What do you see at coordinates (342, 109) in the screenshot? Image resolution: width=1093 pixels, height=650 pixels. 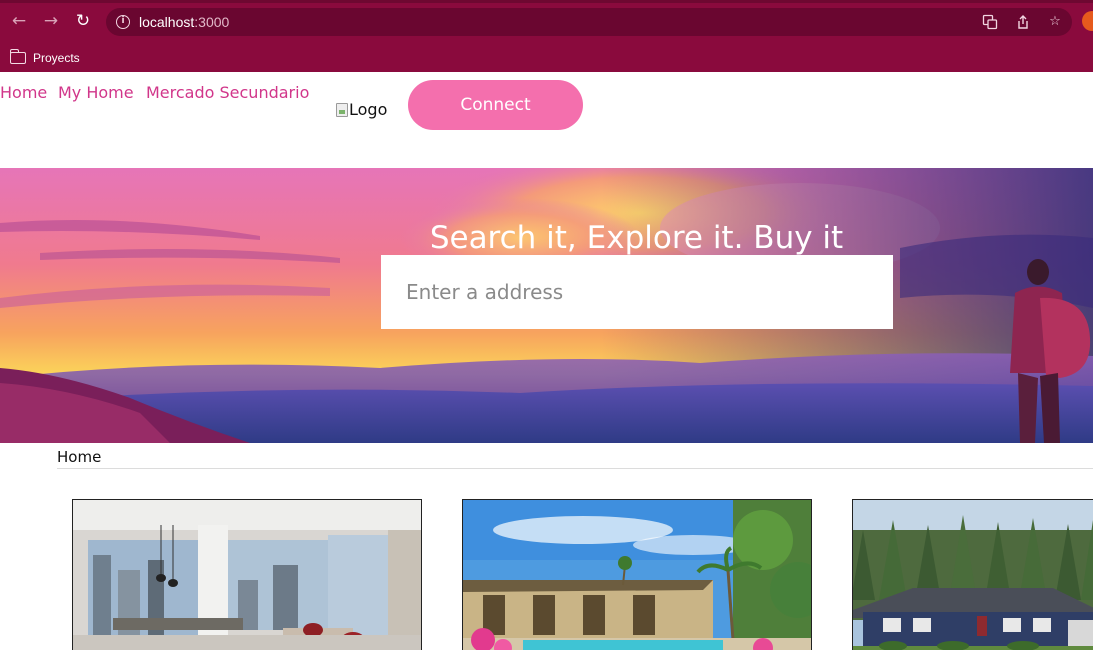 I see `broken-image-icon` at bounding box center [342, 109].